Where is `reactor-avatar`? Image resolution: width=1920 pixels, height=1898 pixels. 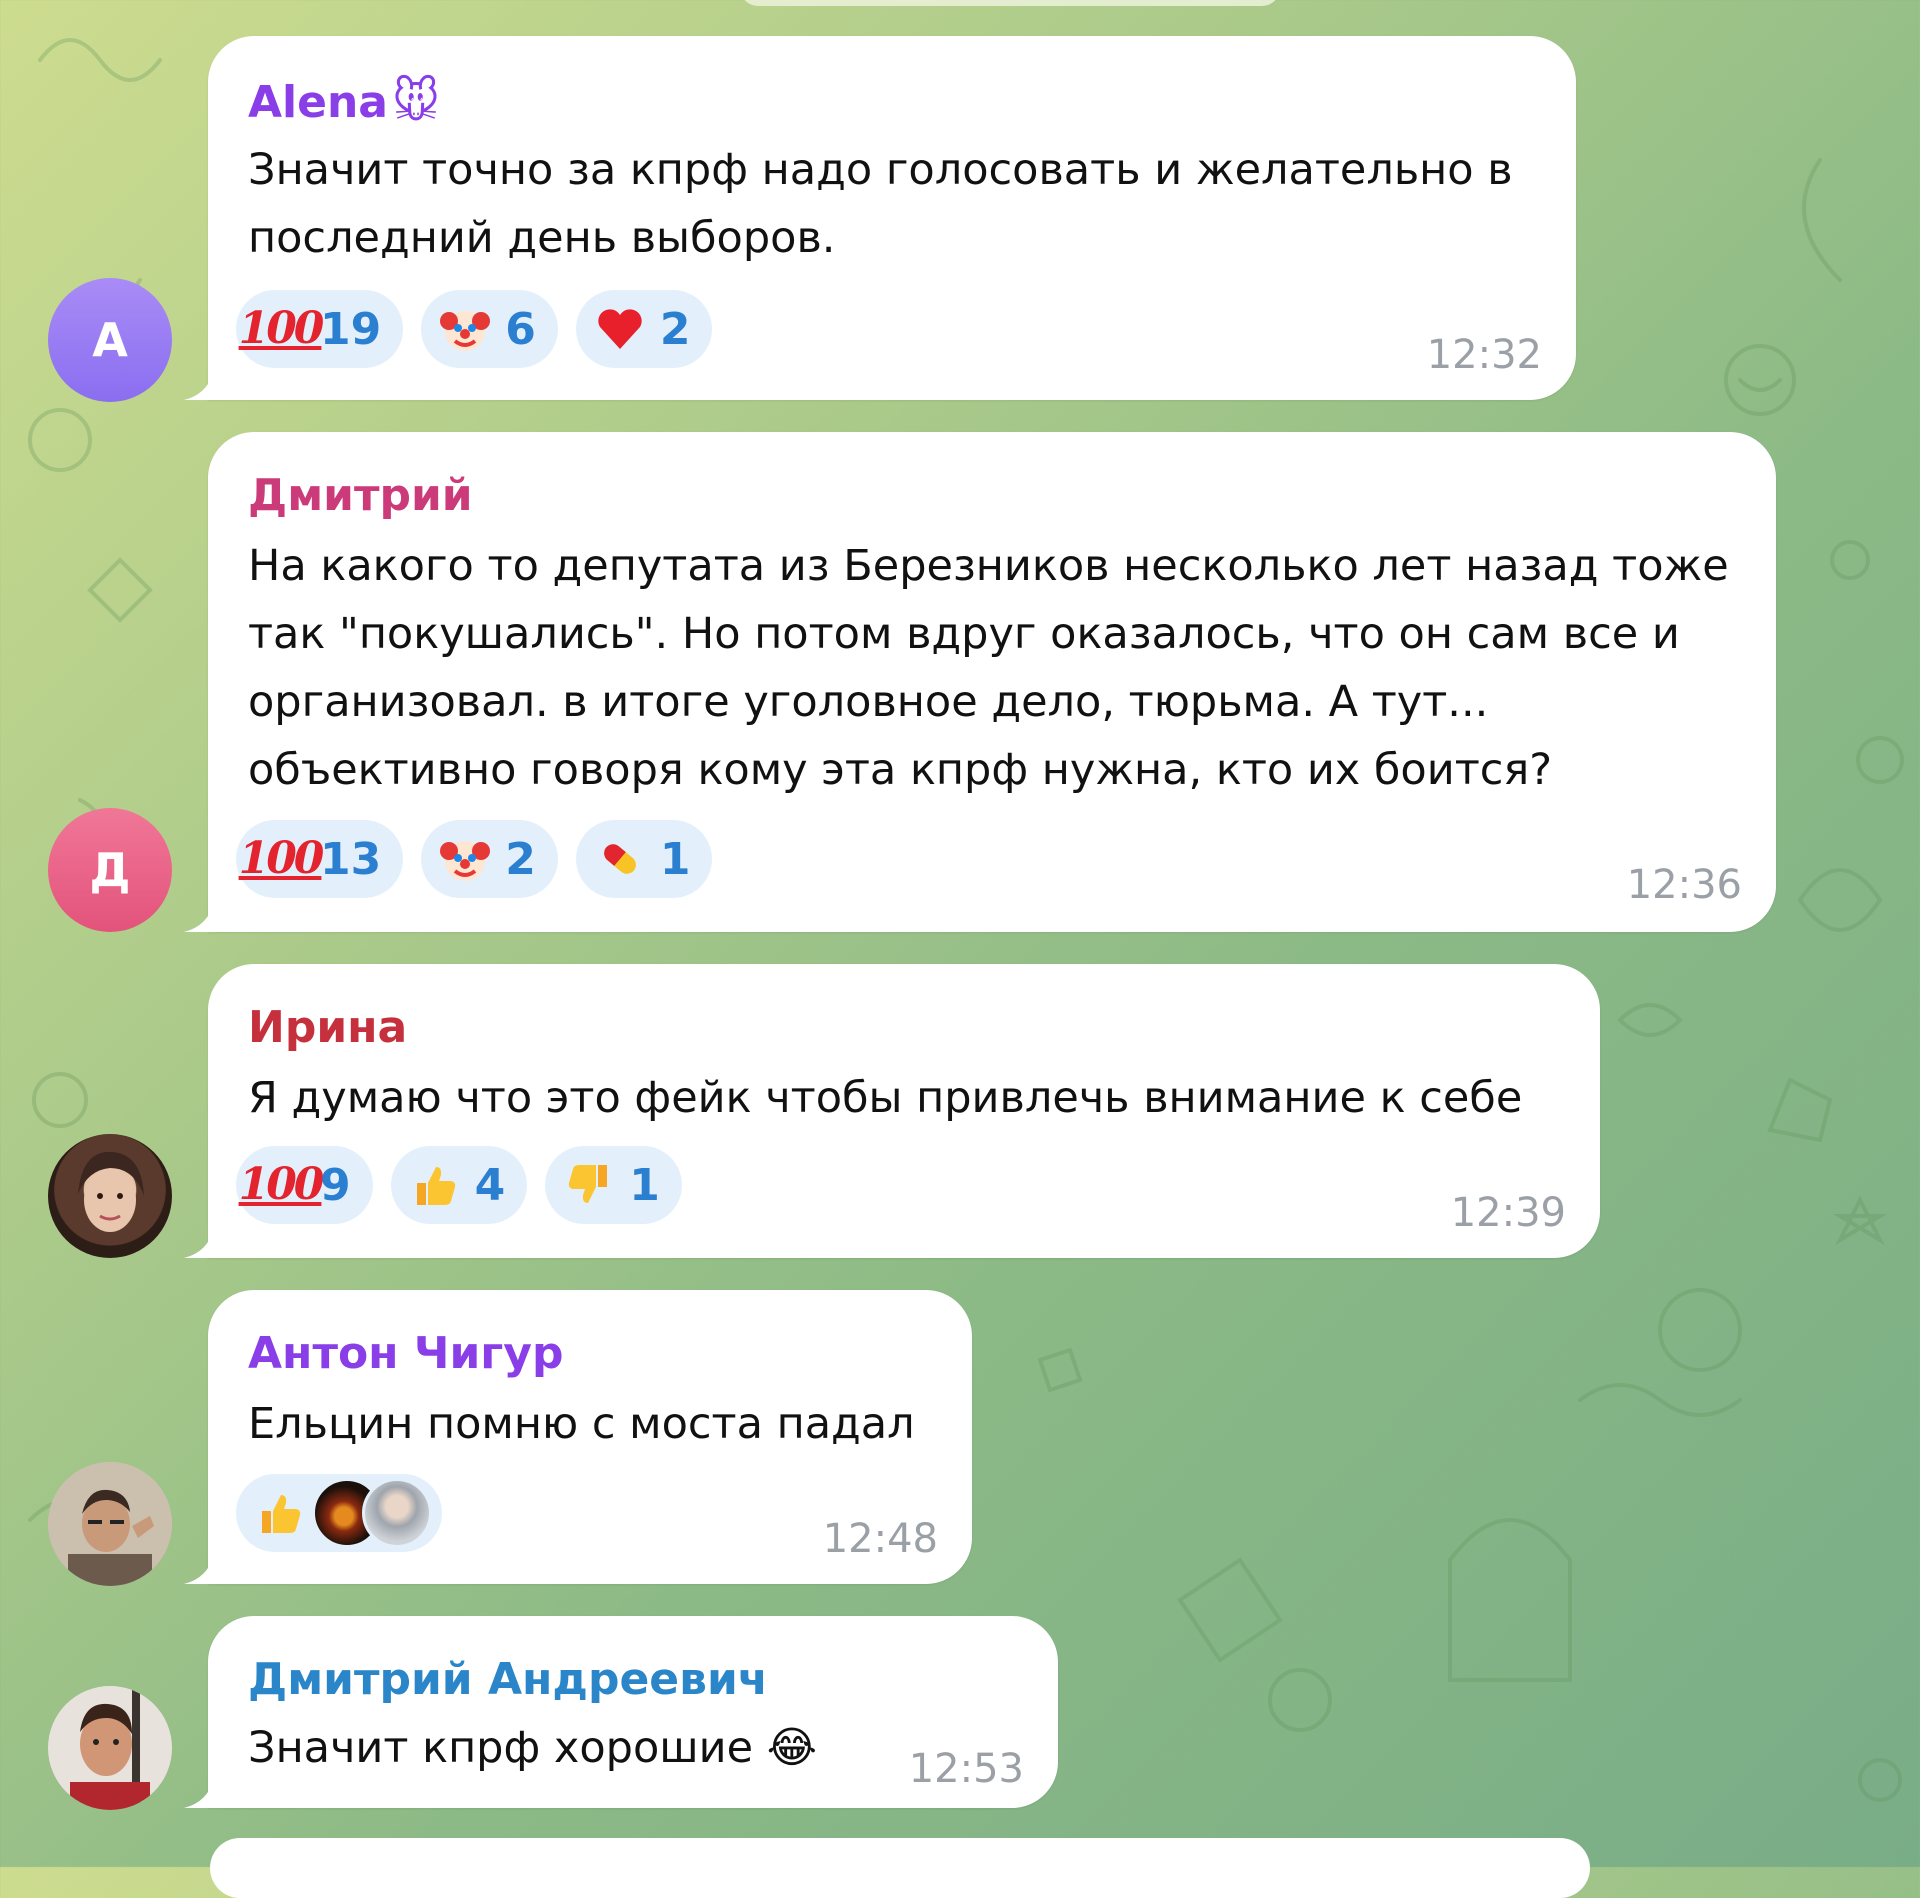
reactor-avatar is located at coordinates (397, 1513).